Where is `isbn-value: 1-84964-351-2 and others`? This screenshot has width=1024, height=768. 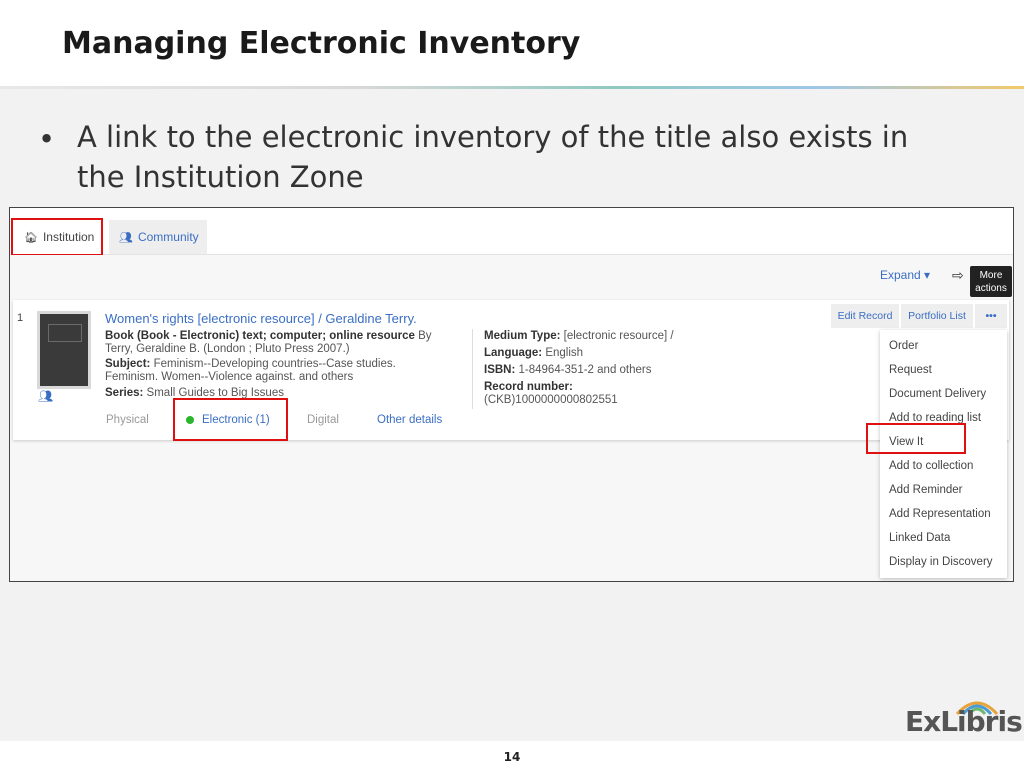 isbn-value: 1-84964-351-2 and others is located at coordinates (583, 370).